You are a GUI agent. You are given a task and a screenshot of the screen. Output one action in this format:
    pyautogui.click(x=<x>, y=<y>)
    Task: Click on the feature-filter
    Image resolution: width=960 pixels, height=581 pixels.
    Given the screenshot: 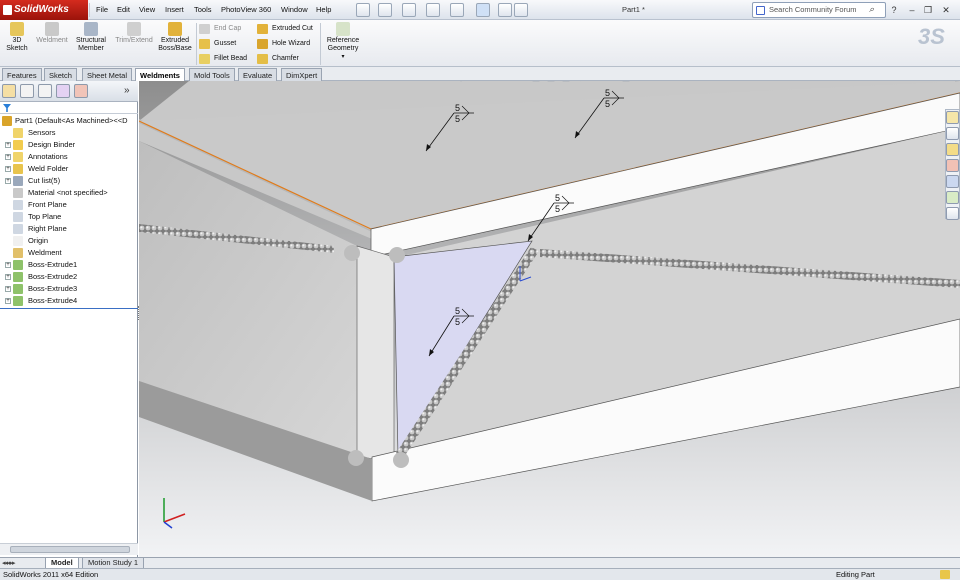 What is the action you would take?
    pyautogui.click(x=69, y=108)
    